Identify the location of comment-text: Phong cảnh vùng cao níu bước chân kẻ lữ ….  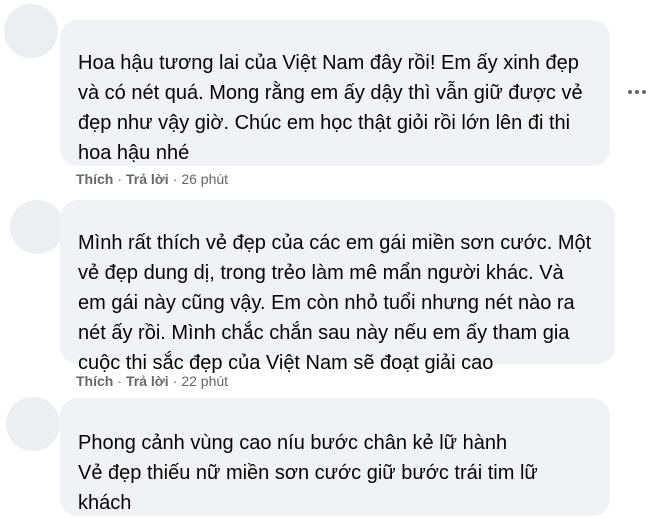
(308, 473).